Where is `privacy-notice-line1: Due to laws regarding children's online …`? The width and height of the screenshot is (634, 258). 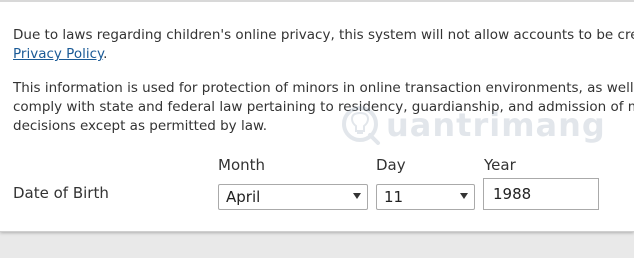
privacy-notice-line1: Due to laws regarding children's online … is located at coordinates (323, 35).